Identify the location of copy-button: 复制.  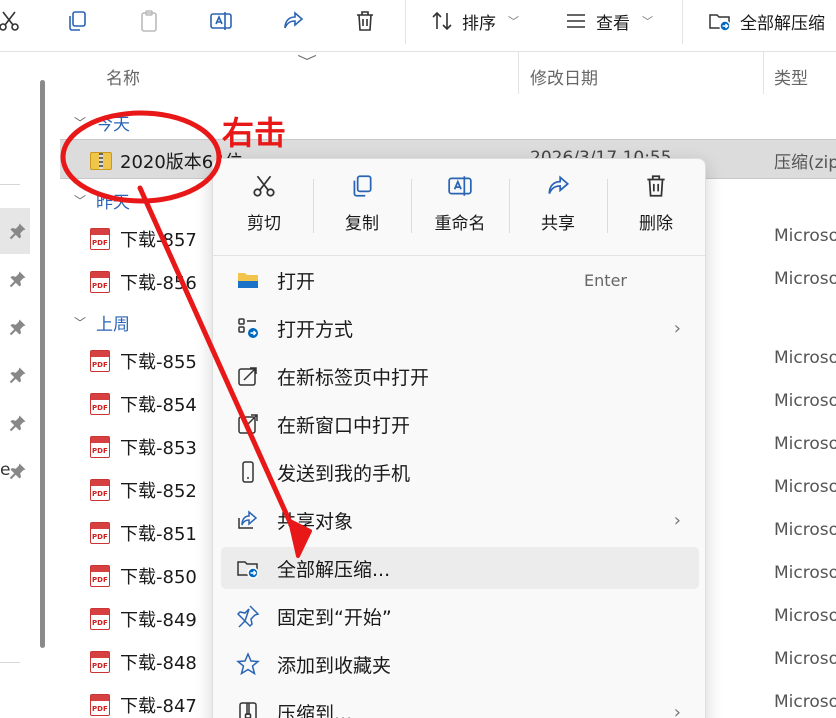
(362, 209).